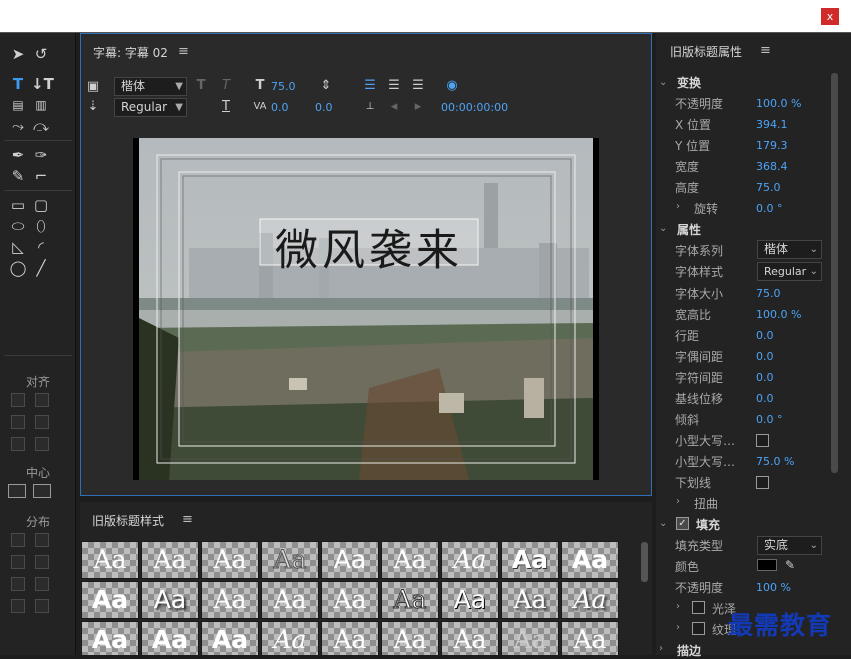  Describe the element at coordinates (769, 208) in the screenshot. I see `rotation-value: 0.0 °` at that location.